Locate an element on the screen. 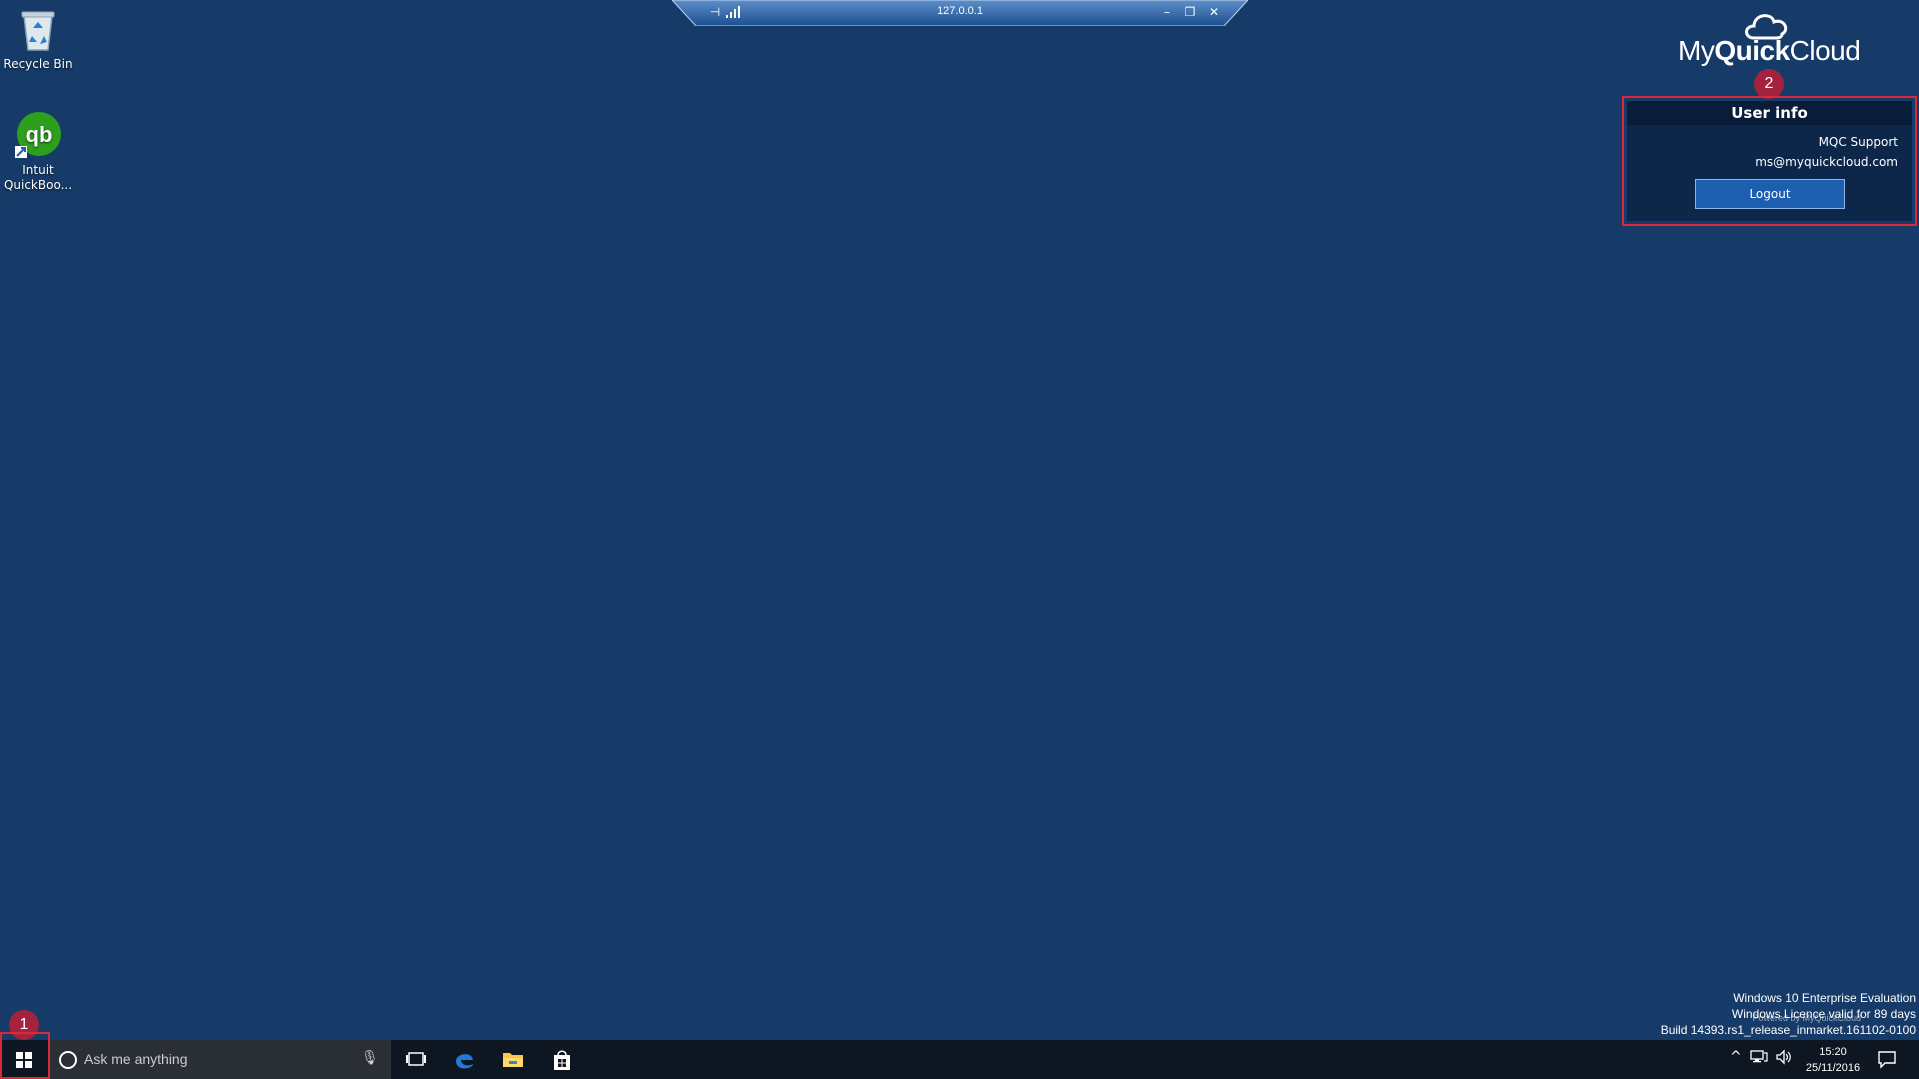 The width and height of the screenshot is (1919, 1079). store-button is located at coordinates (562, 1059).